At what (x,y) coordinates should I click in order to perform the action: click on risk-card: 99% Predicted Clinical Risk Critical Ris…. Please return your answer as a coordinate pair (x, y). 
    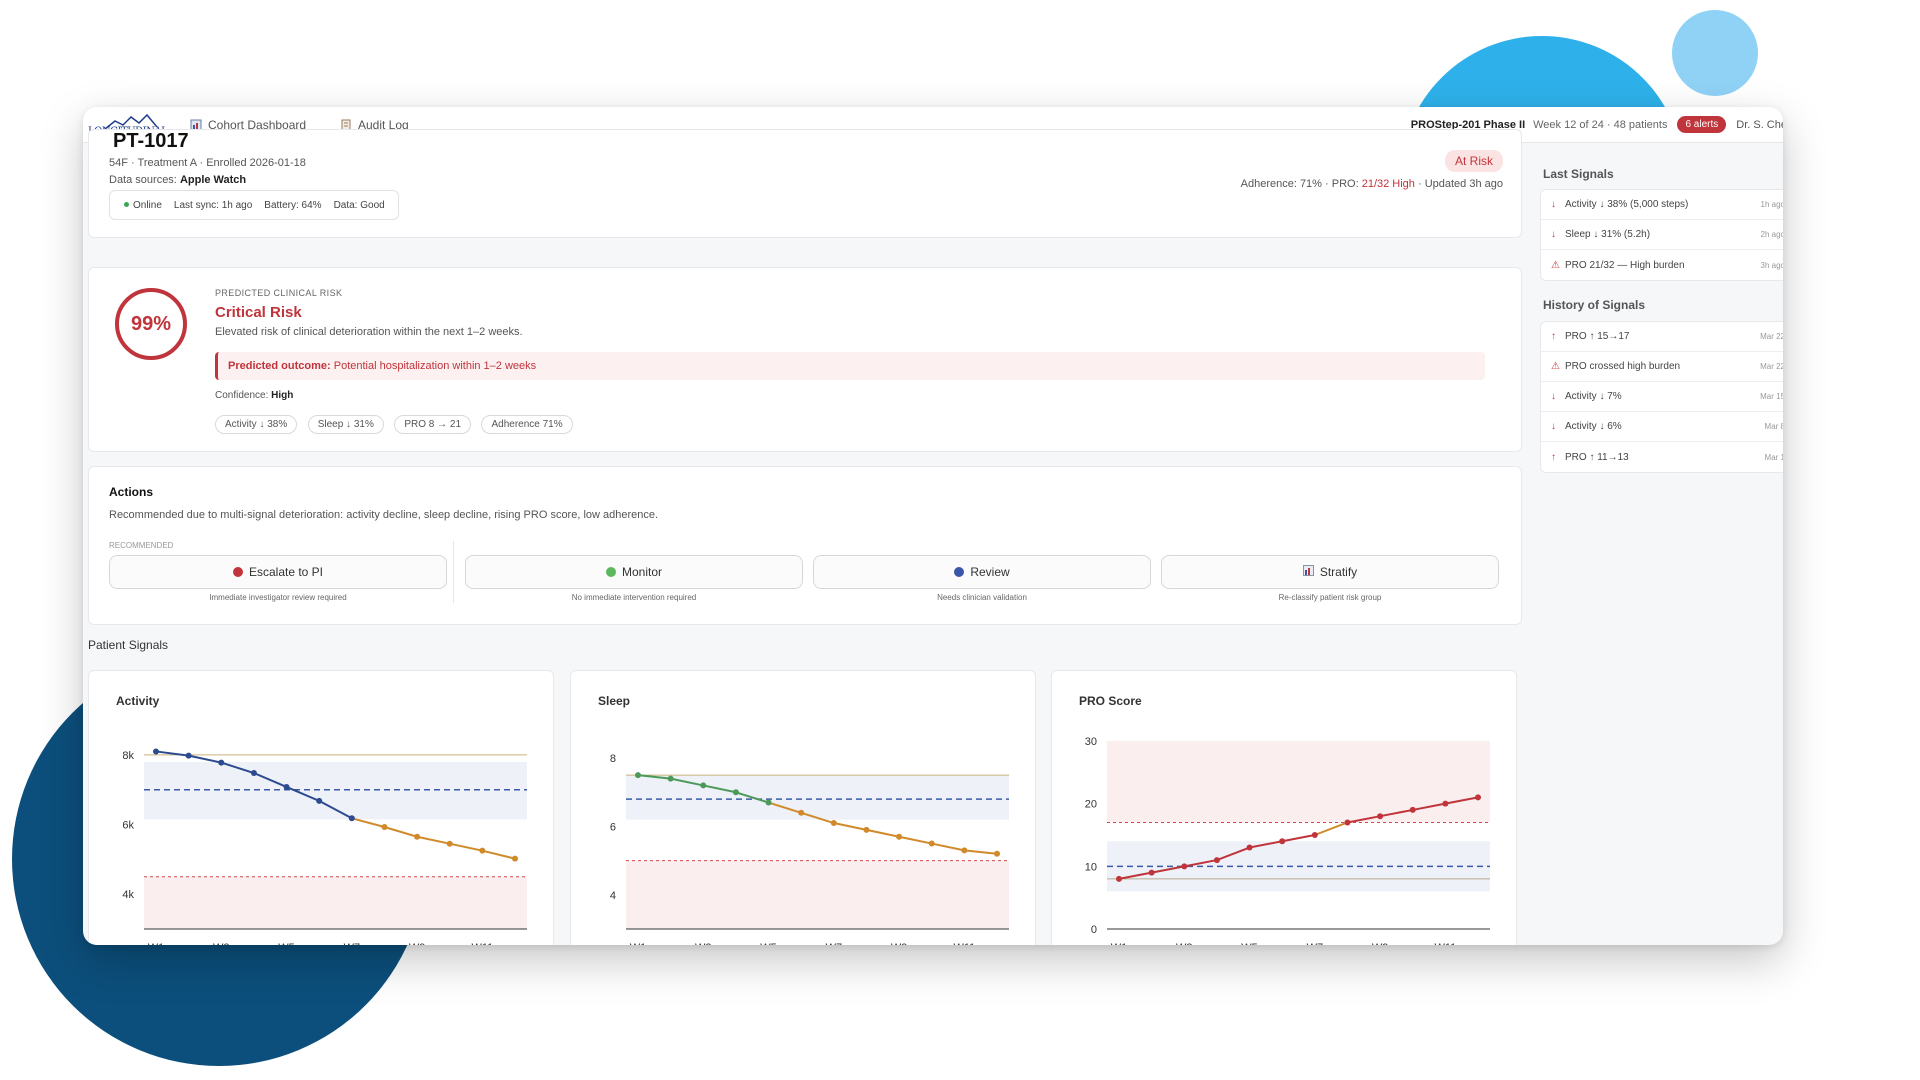
    Looking at the image, I should click on (805, 359).